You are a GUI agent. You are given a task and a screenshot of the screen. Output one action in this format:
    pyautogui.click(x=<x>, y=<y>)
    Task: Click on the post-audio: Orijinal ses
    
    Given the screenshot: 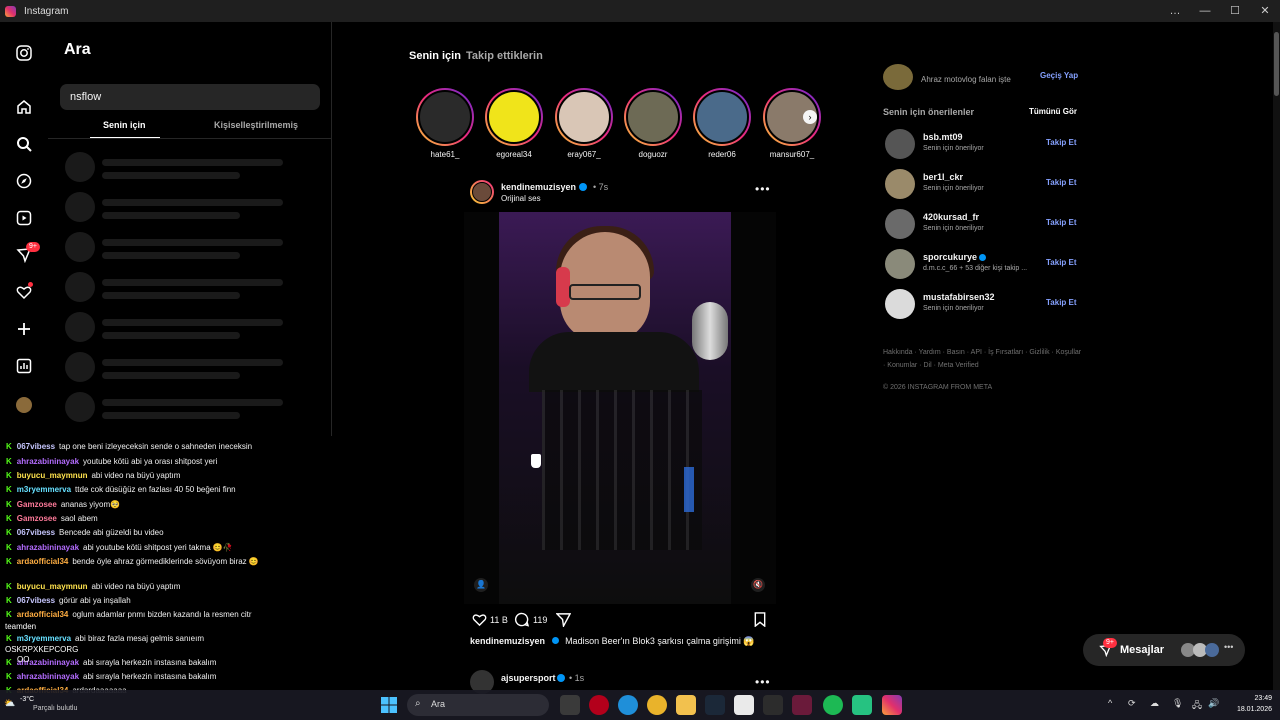 What is the action you would take?
    pyautogui.click(x=521, y=198)
    